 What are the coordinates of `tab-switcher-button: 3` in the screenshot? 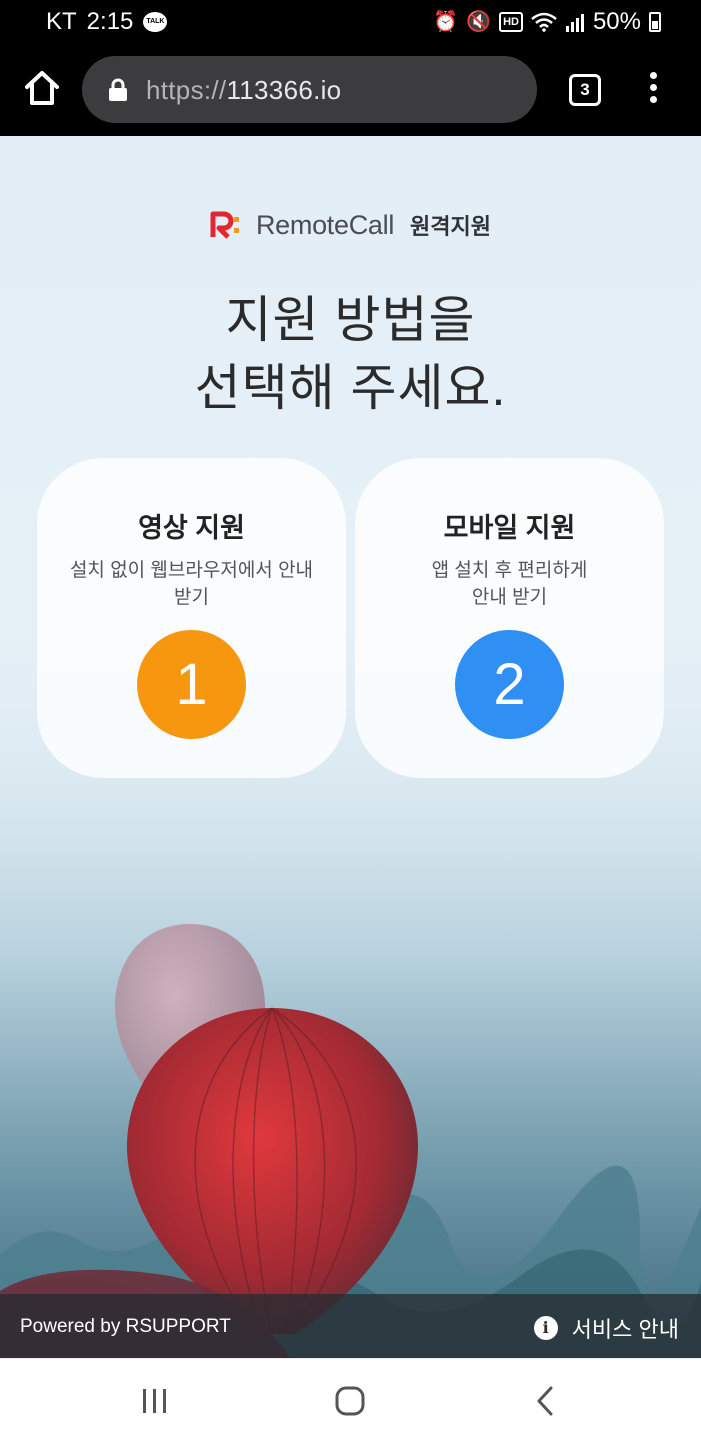 It's located at (585, 90).